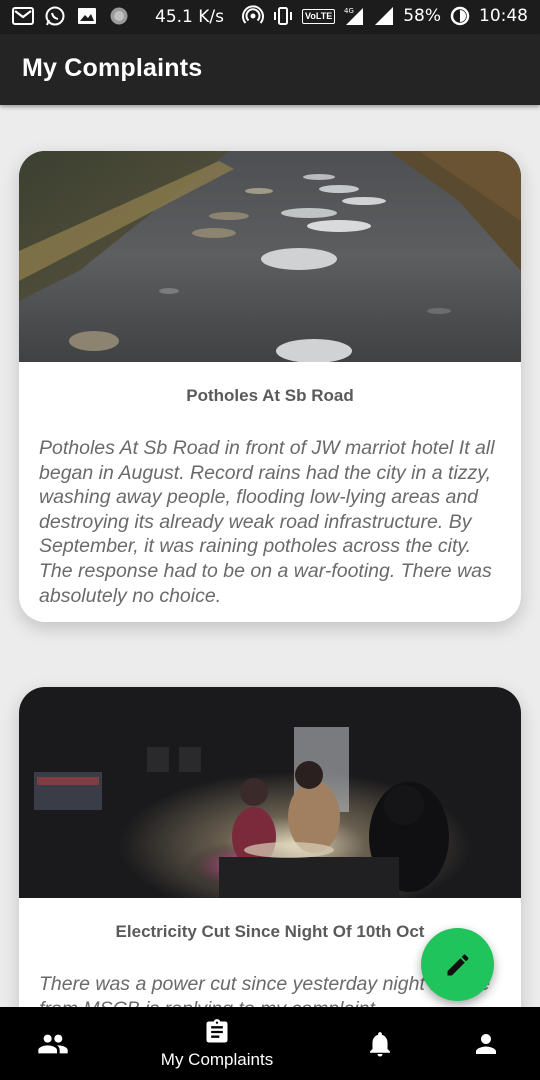 The width and height of the screenshot is (540, 1080). What do you see at coordinates (217, 1043) in the screenshot?
I see `nav-my-complaints: My Complaints` at bounding box center [217, 1043].